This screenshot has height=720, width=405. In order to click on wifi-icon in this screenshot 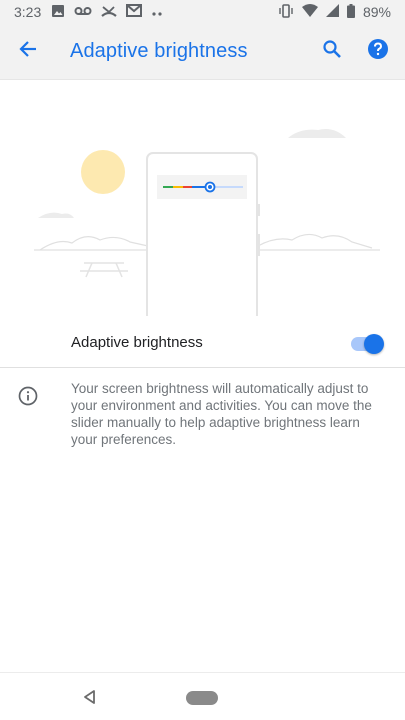, I will do `click(309, 12)`.